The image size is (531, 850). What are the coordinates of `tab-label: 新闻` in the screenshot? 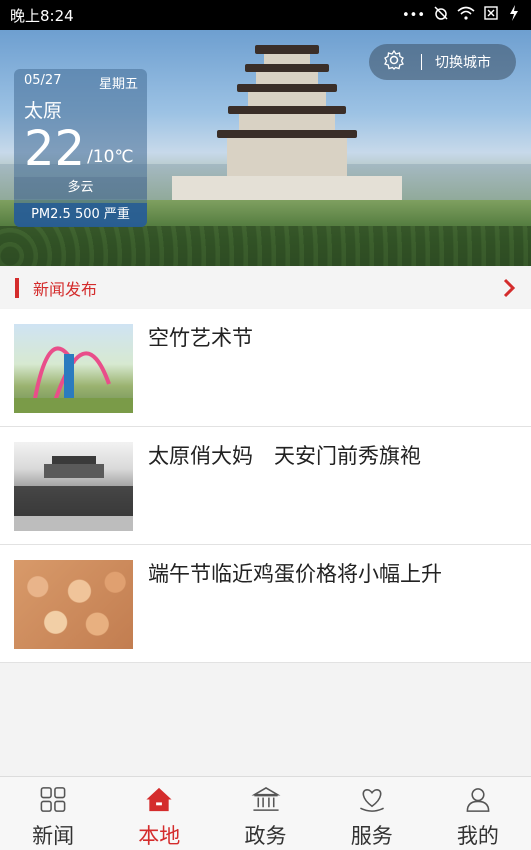 It's located at (53, 836).